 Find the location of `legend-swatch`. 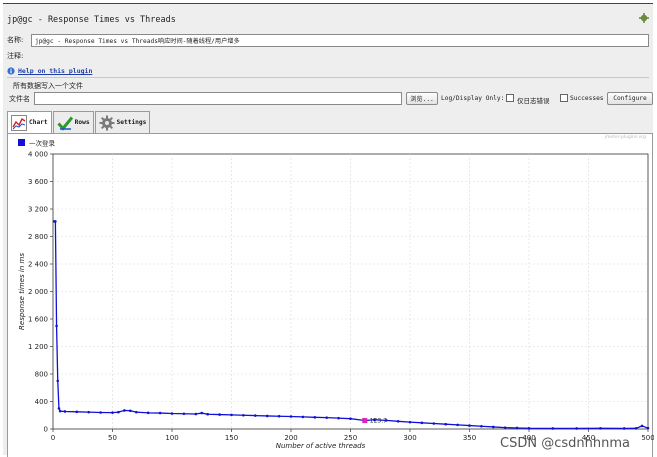

legend-swatch is located at coordinates (21, 142).